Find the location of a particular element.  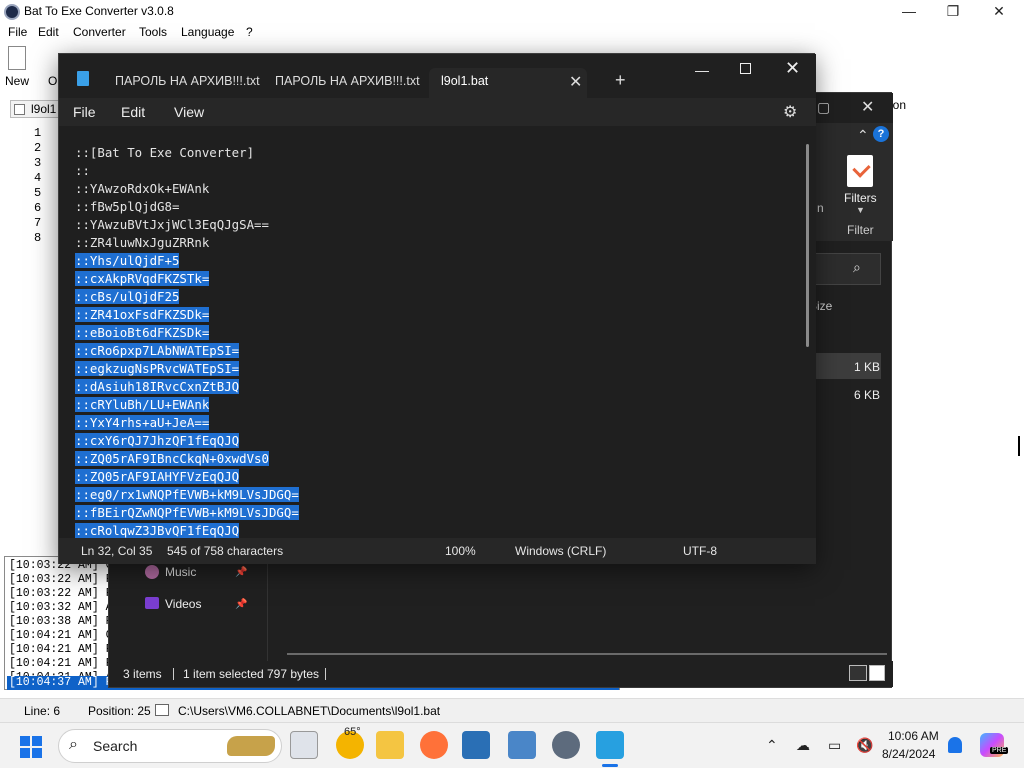

chevron-down-icon: ▼ is located at coordinates (860, 210).